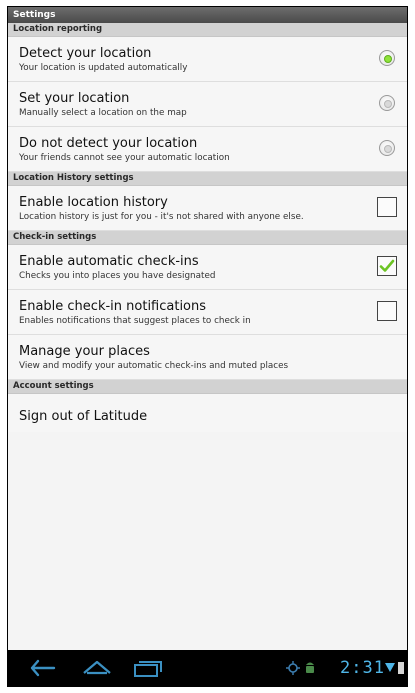 The height and width of the screenshot is (693, 415). Describe the element at coordinates (109, 261) in the screenshot. I see `option-title: Enable automatic check-ins` at that location.